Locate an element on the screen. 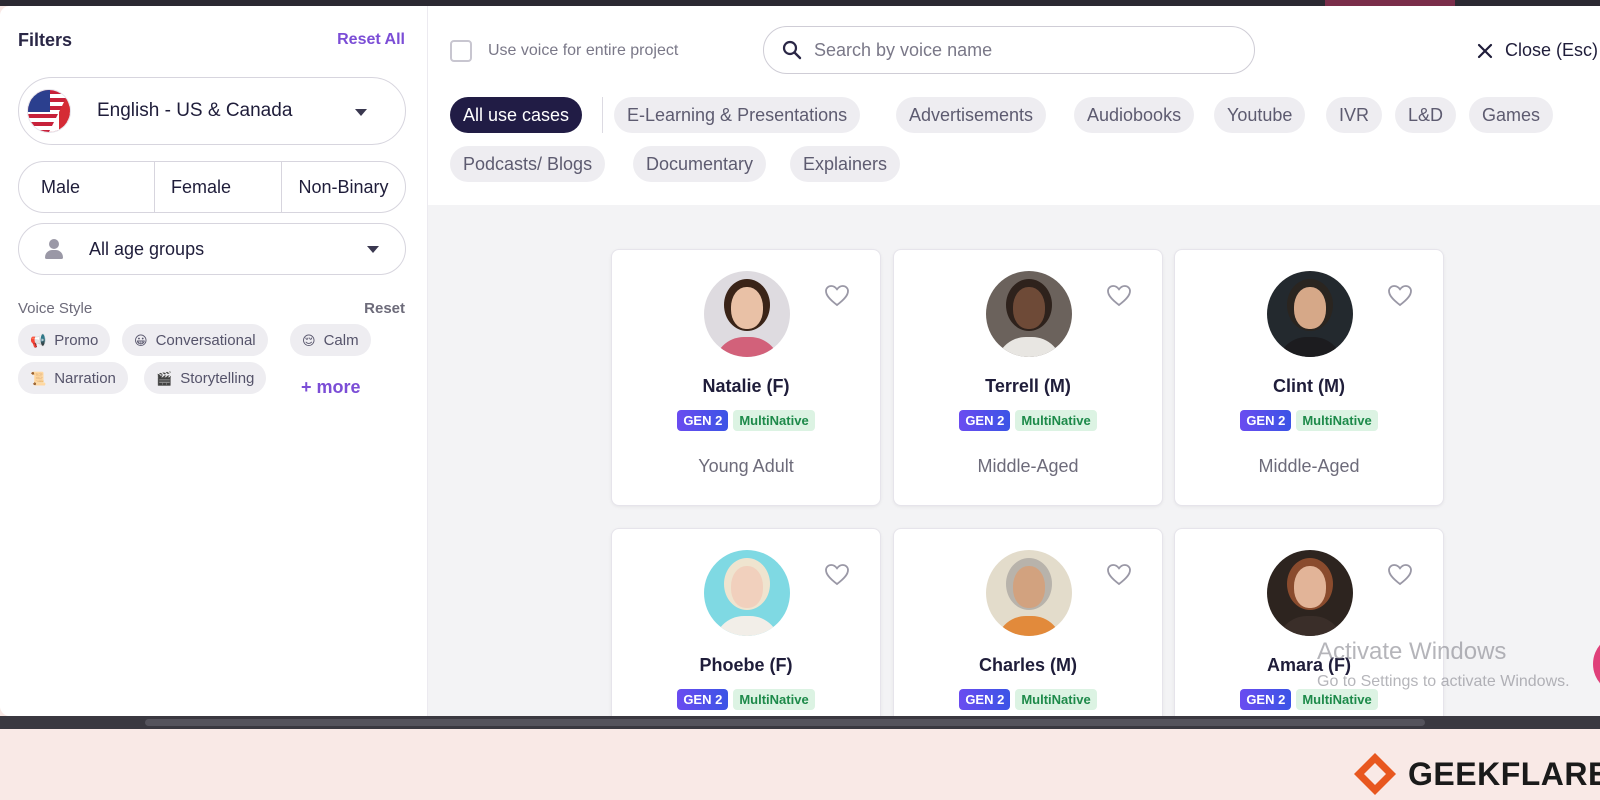 This screenshot has height=800, width=1600. voice-style-title: Voice Style is located at coordinates (55, 308).